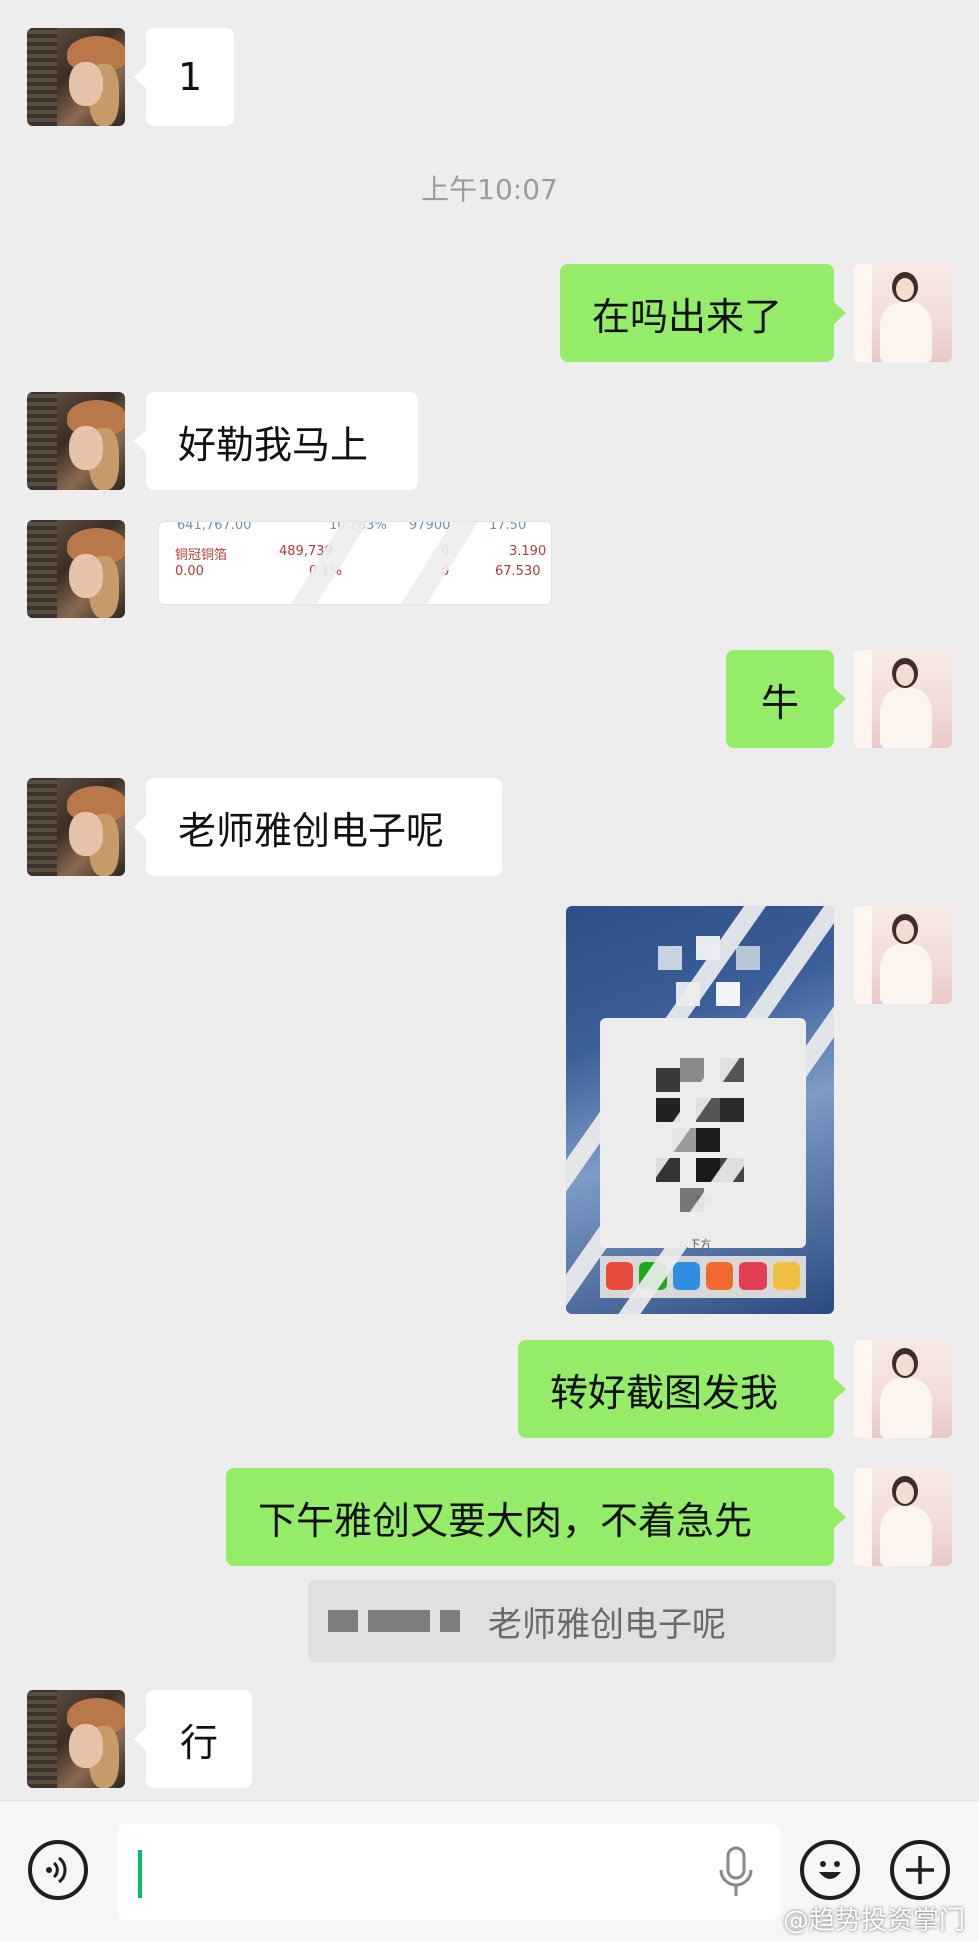  What do you see at coordinates (489, 189) in the screenshot?
I see `timestamp: 上午10:07` at bounding box center [489, 189].